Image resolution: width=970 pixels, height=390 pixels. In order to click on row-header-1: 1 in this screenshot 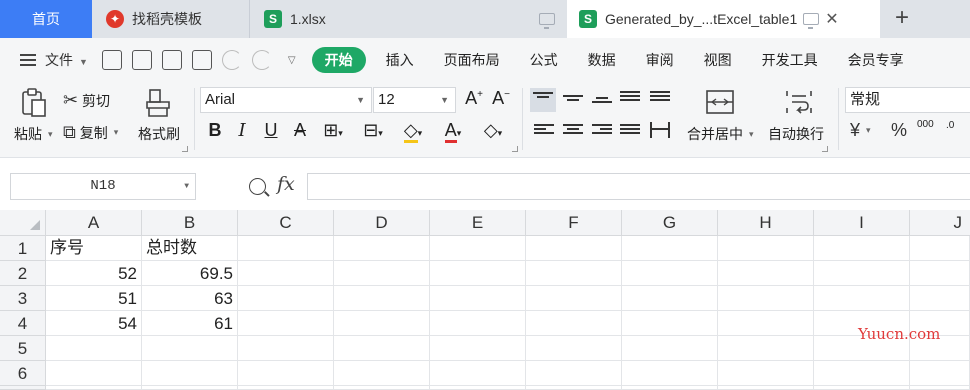, I will do `click(23, 248)`.